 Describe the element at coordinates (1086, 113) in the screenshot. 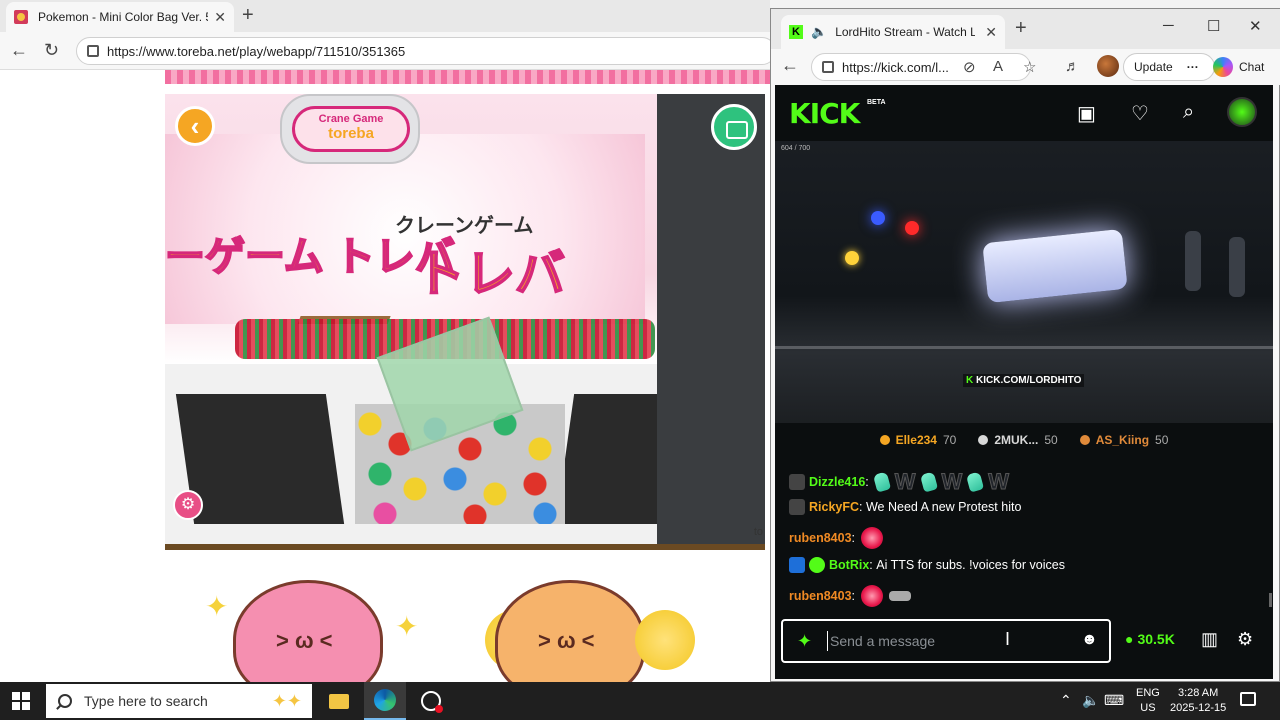

I see `following-icon: ▣` at that location.